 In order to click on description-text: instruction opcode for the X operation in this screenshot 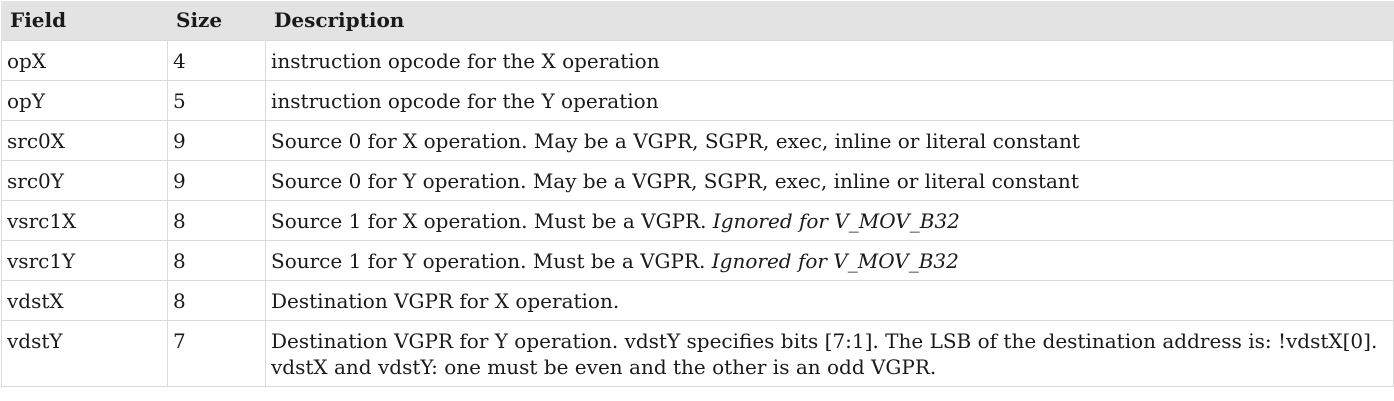, I will do `click(465, 61)`.